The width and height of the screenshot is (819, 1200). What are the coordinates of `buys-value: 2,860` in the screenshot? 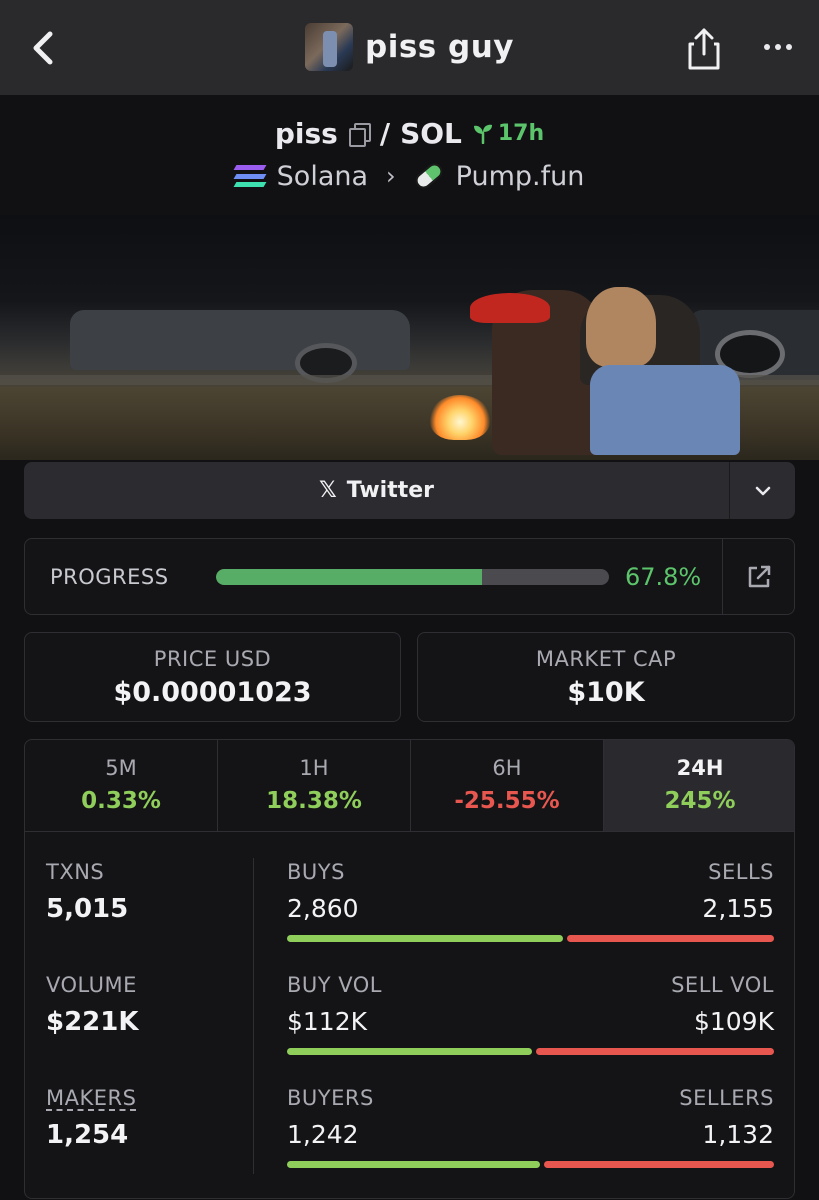 It's located at (323, 908).